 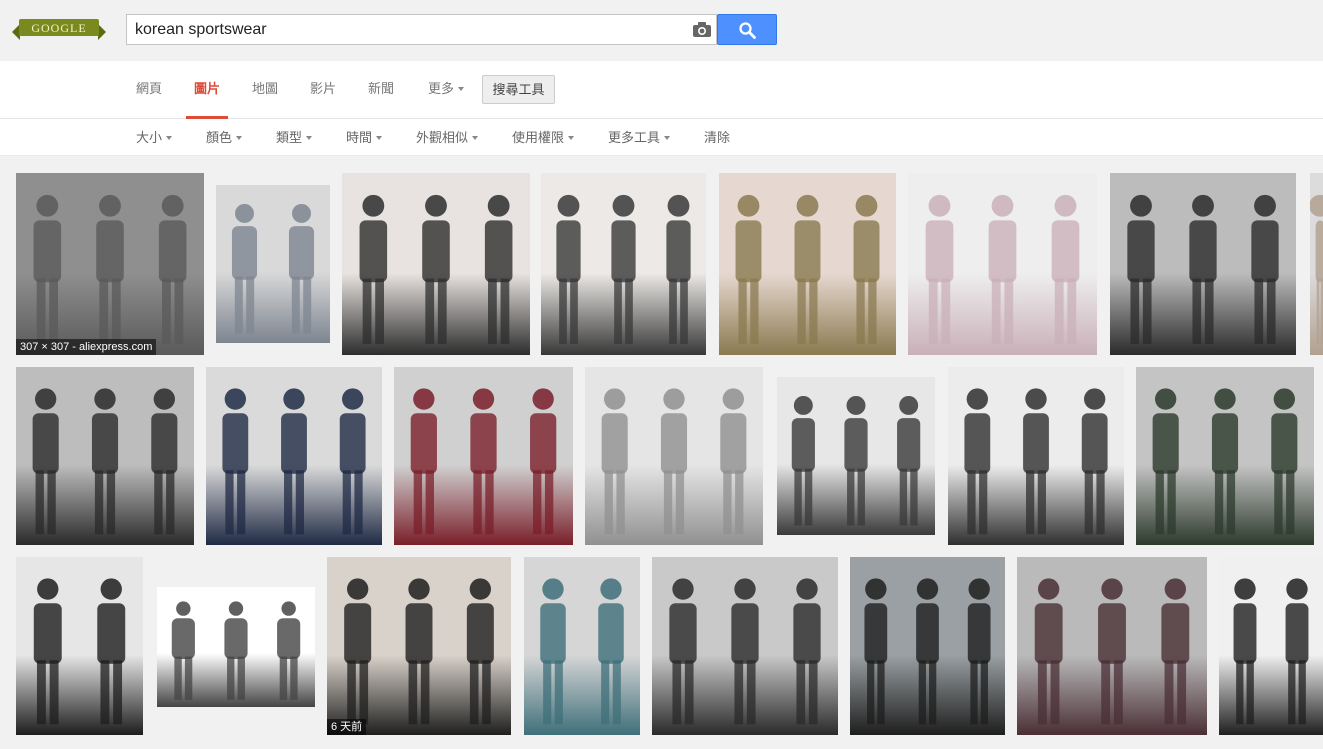 I want to click on filter-visually-similar-label: 外觀相似, so click(x=442, y=137).